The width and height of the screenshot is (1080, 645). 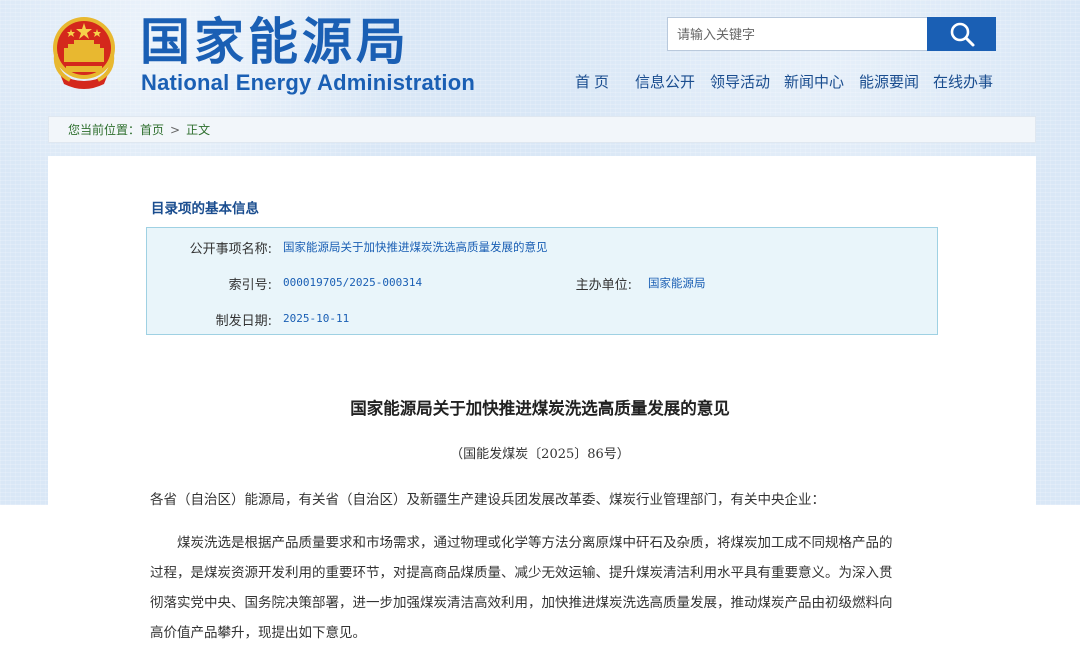 I want to click on breadcrumb: 您当前位置： 首页 > 正文, so click(x=542, y=129).